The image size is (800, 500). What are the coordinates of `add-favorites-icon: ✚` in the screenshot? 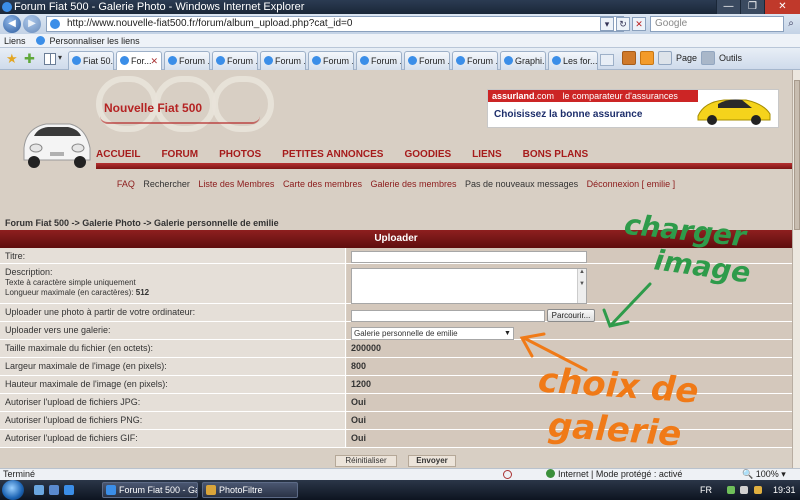 It's located at (29, 59).